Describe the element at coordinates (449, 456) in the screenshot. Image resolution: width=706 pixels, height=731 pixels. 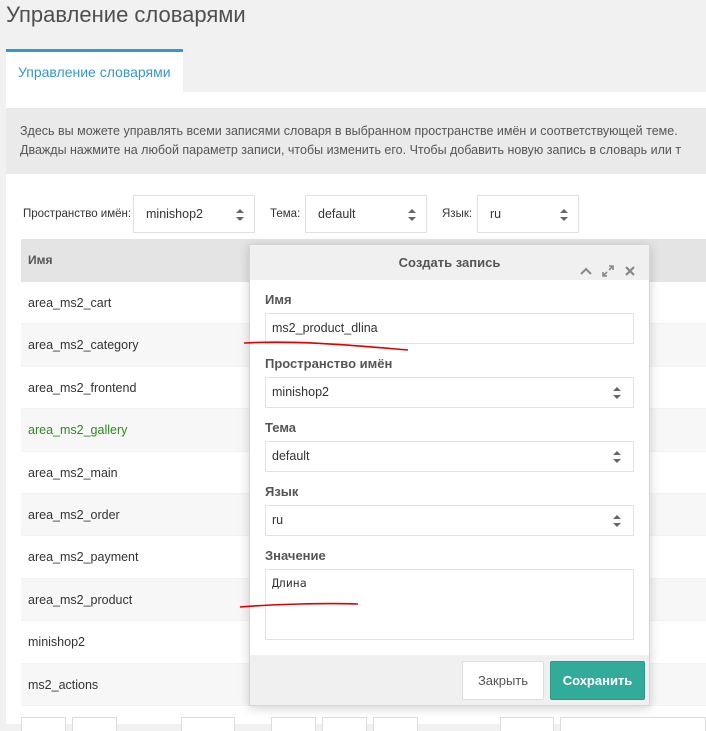
I see `topic-select: default` at that location.